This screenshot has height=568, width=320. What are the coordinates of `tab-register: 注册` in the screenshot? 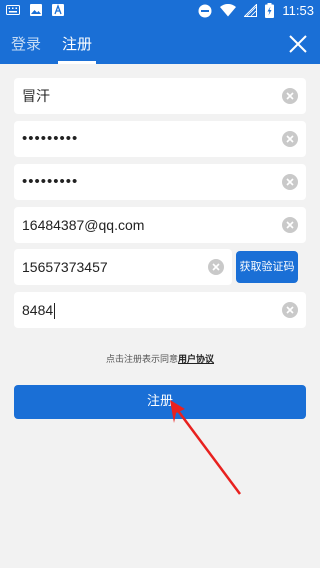 It's located at (77, 44).